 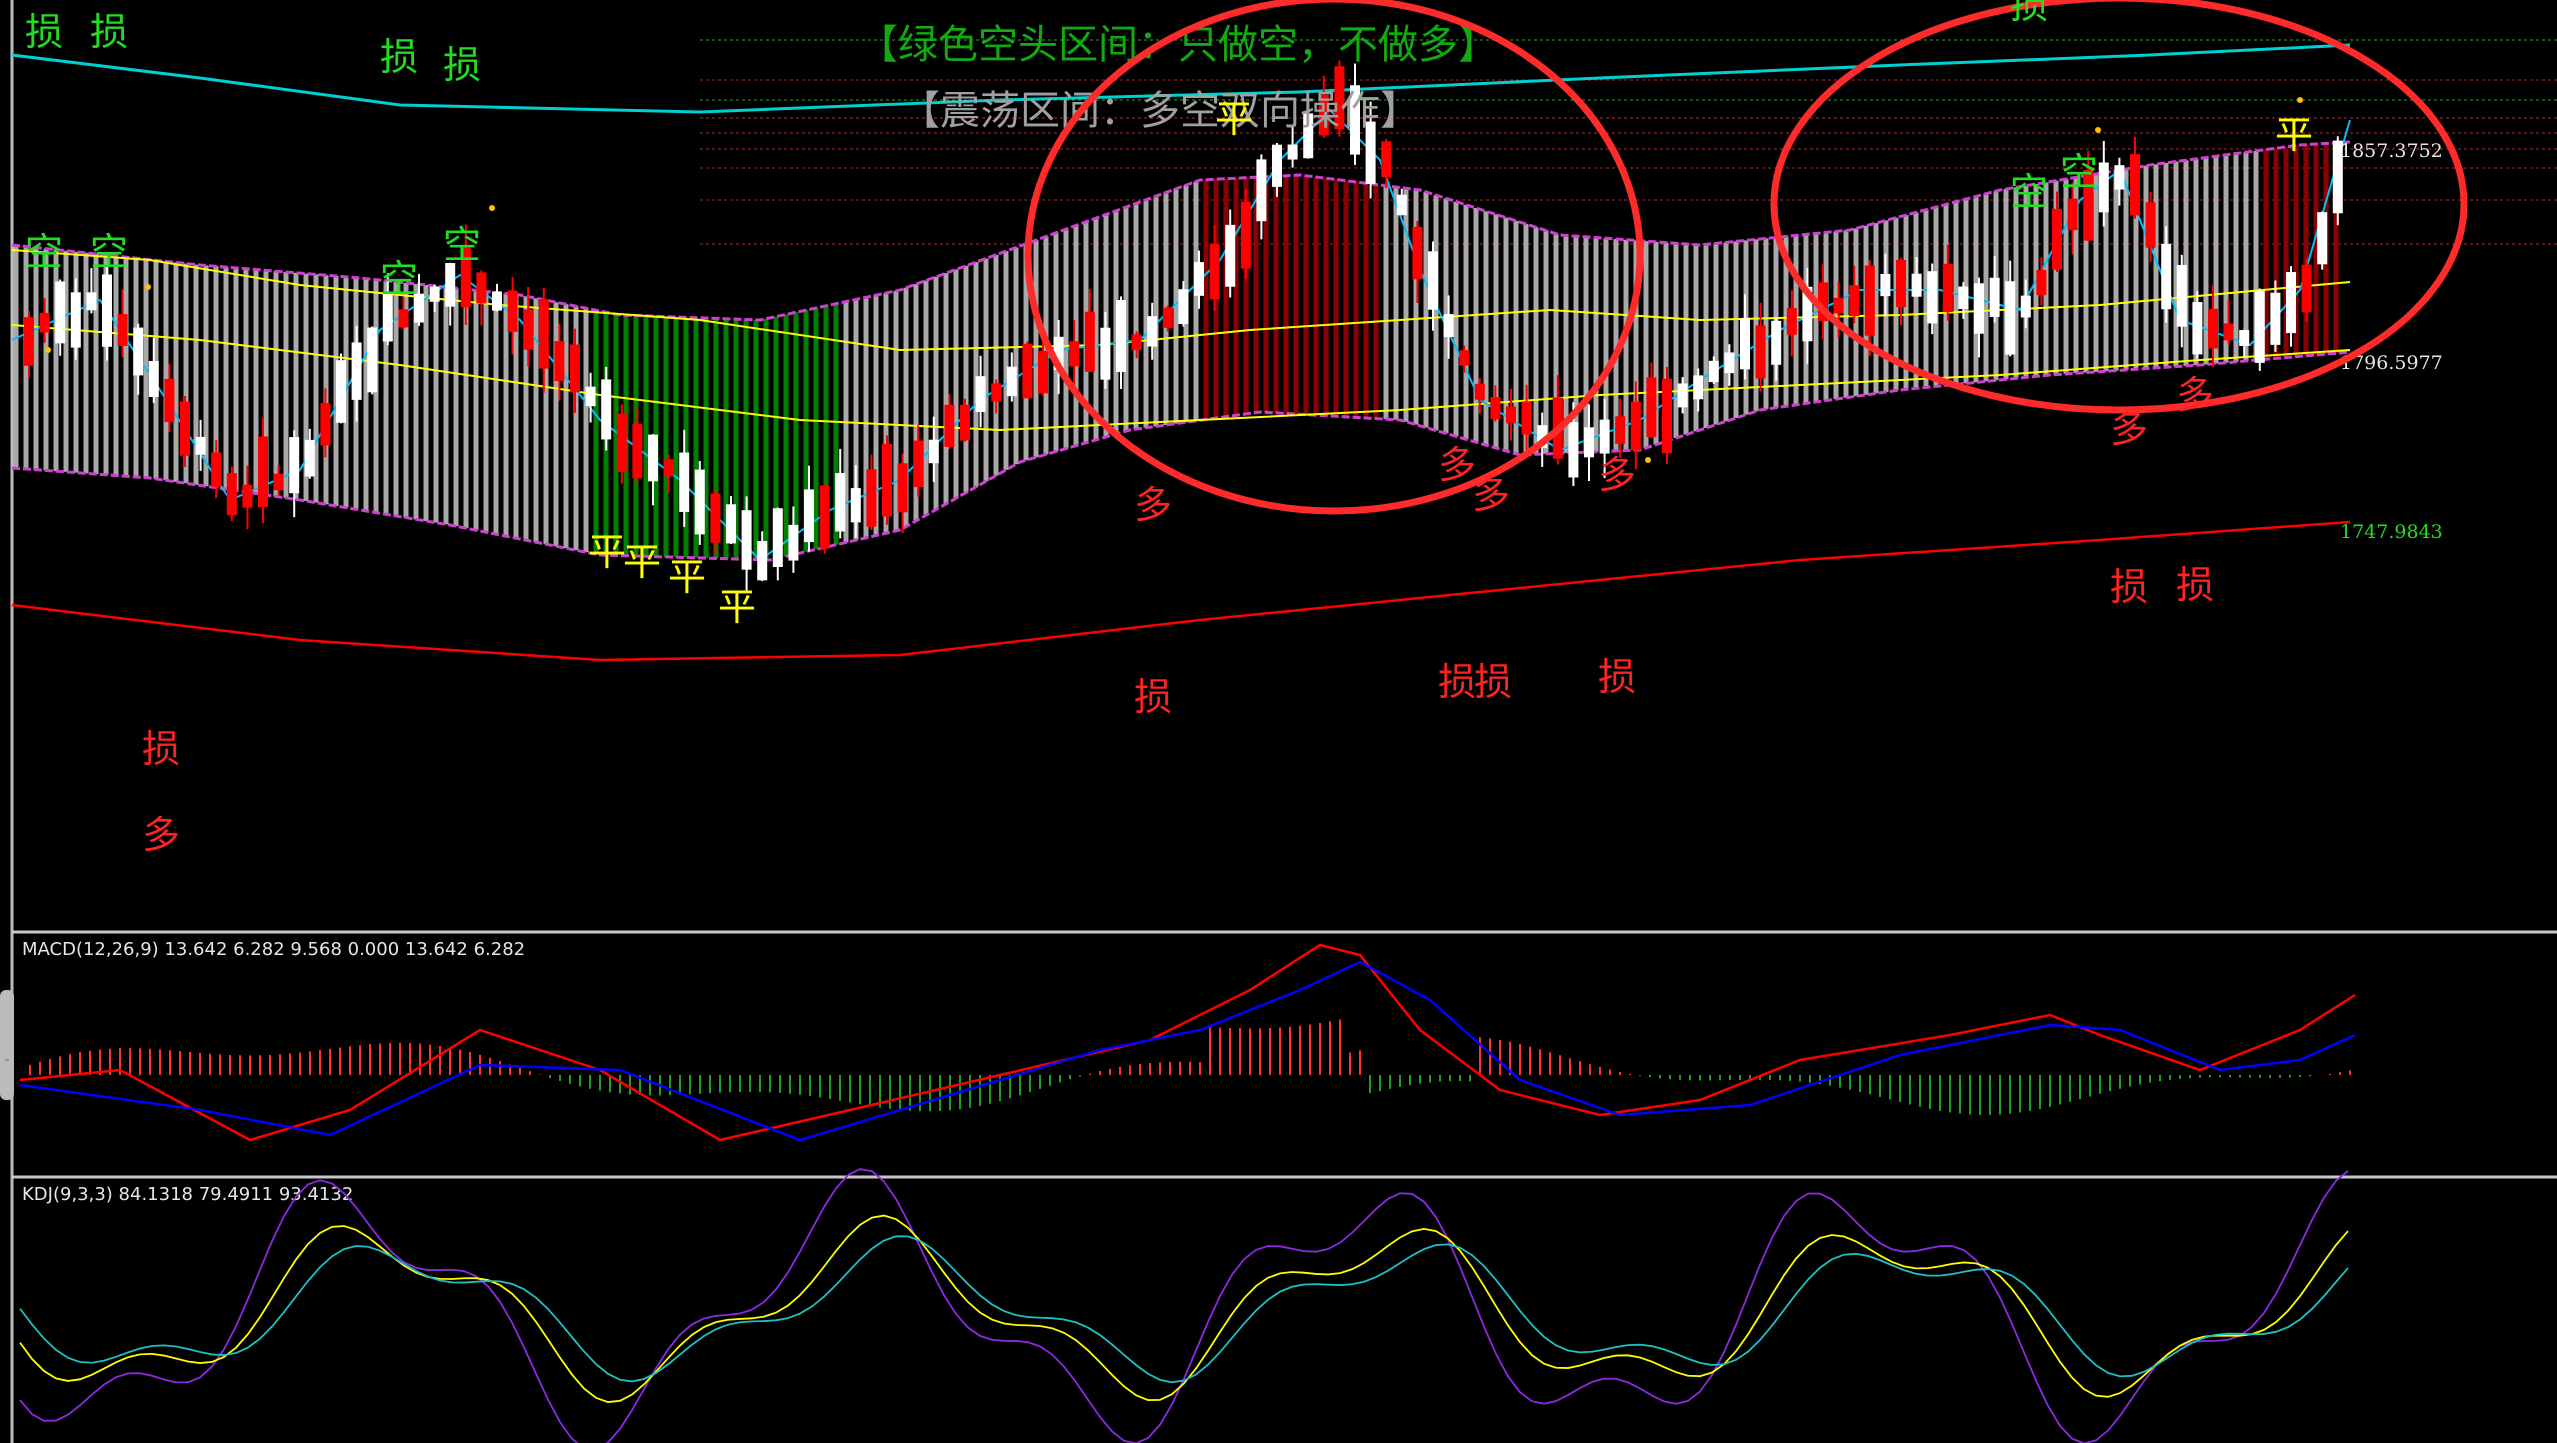 What do you see at coordinates (7, 1045) in the screenshot?
I see `panel-scroll-handle` at bounding box center [7, 1045].